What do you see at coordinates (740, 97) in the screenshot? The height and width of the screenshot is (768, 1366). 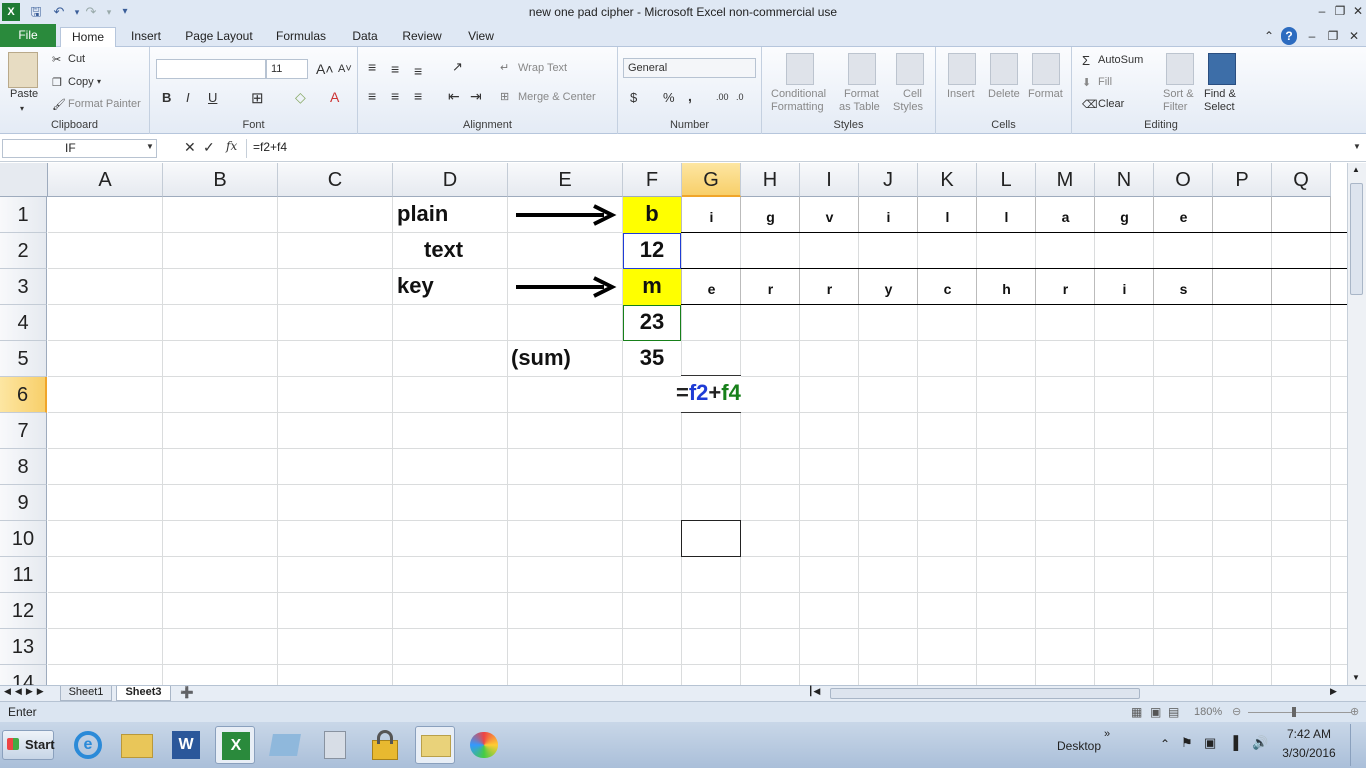 I see `decrease-decimal-icon: .0` at bounding box center [740, 97].